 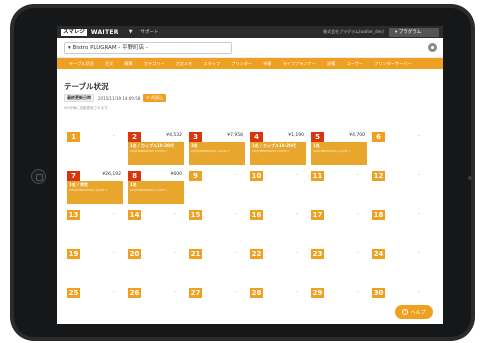 I want to click on table-number: 9, so click(x=195, y=176).